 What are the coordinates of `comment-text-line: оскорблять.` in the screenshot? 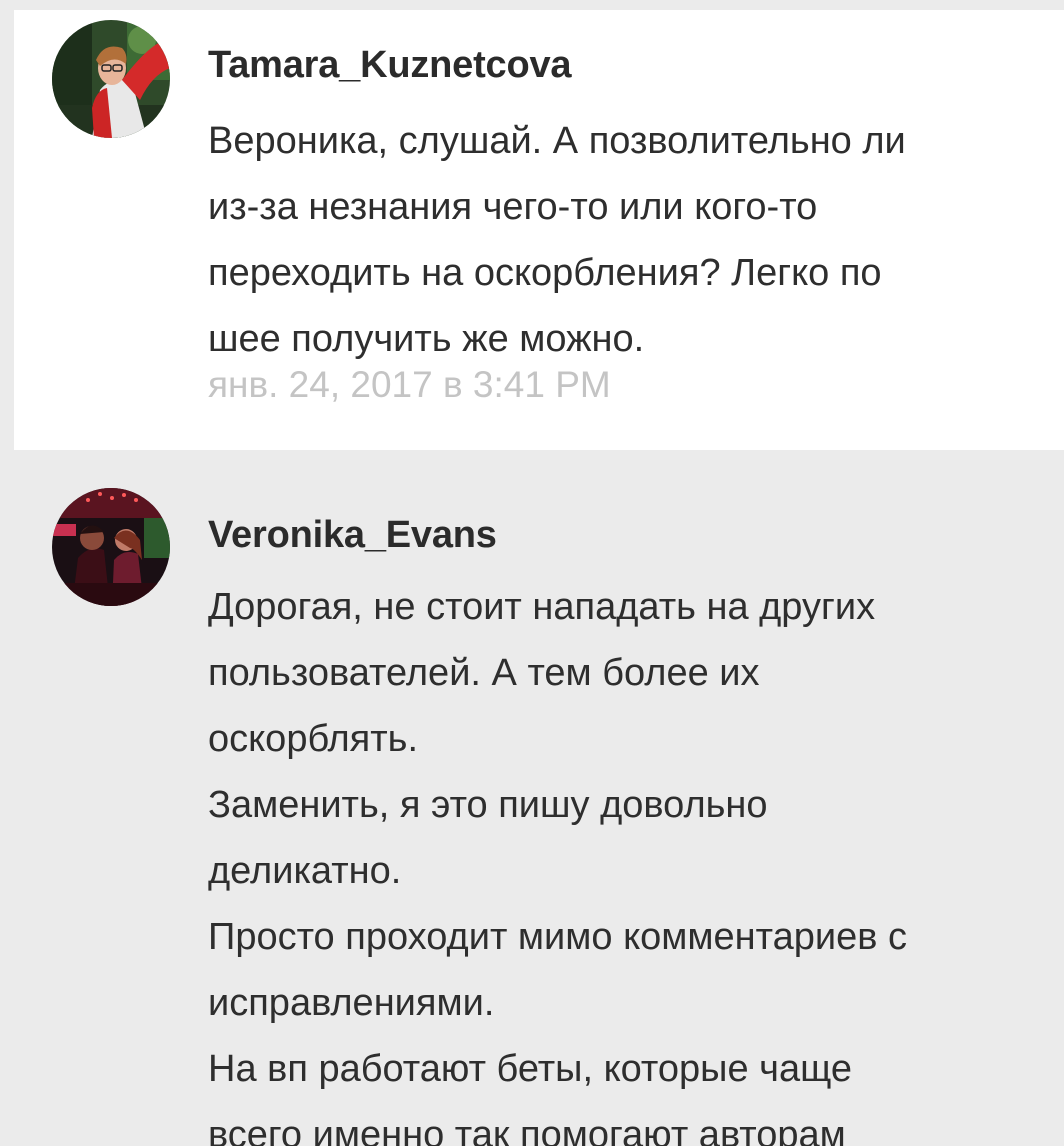 It's located at (313, 739).